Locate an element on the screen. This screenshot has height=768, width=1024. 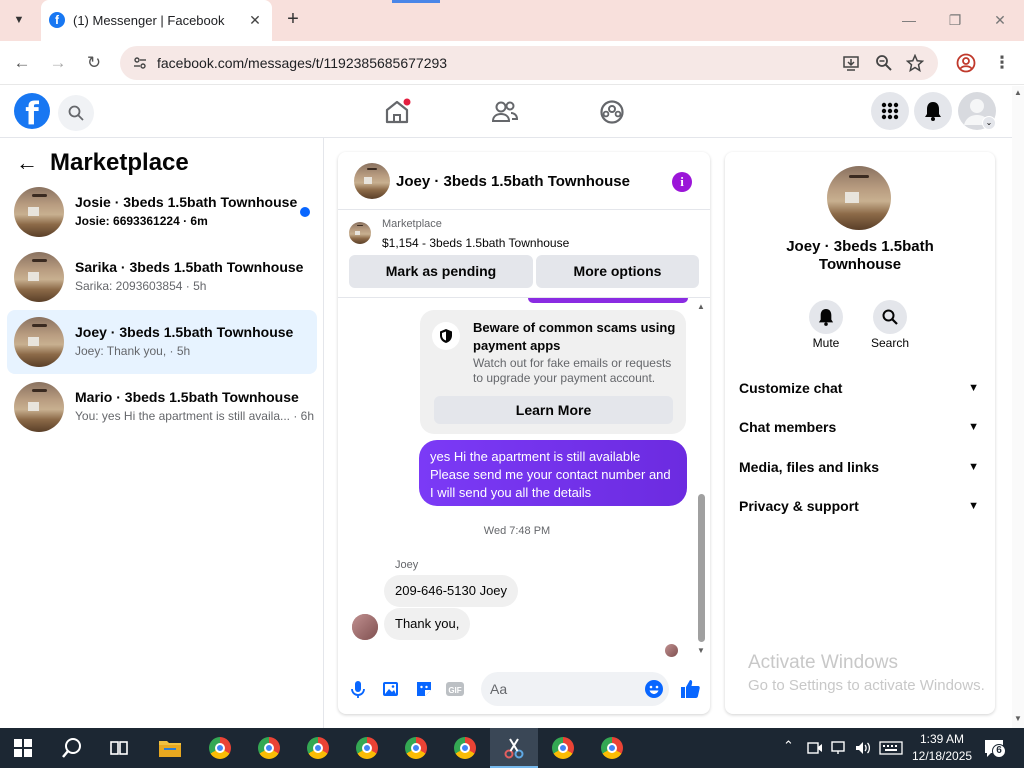
tab-list-chevron-icon: ▼ is located at coordinates (19, 20).